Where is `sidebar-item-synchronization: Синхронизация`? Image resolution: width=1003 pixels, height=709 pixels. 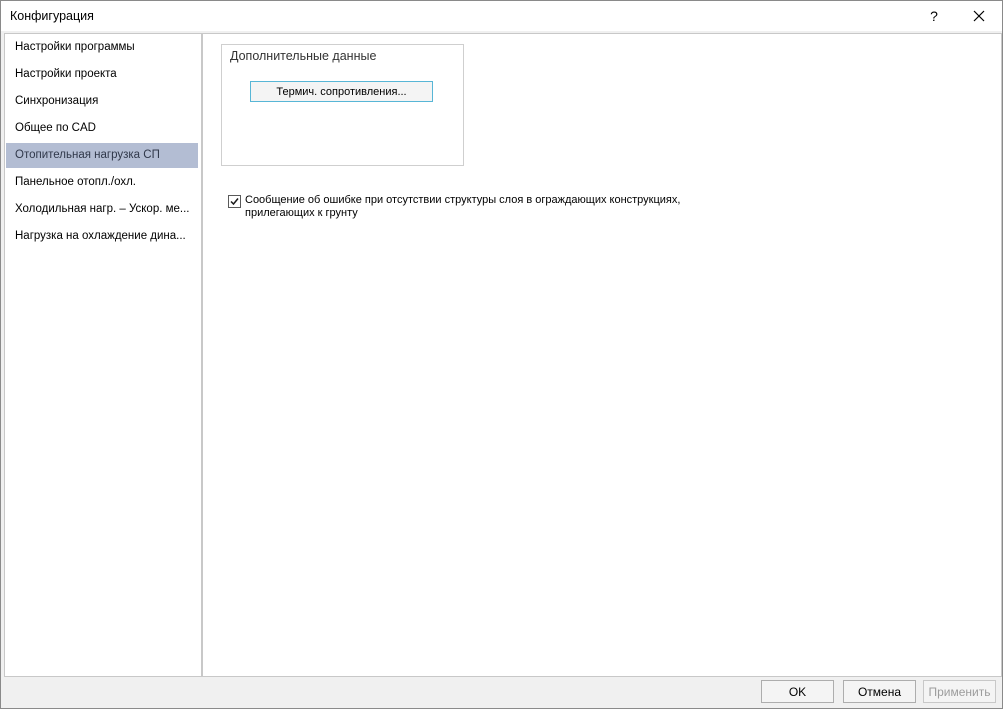 sidebar-item-synchronization: Синхронизация is located at coordinates (102, 101).